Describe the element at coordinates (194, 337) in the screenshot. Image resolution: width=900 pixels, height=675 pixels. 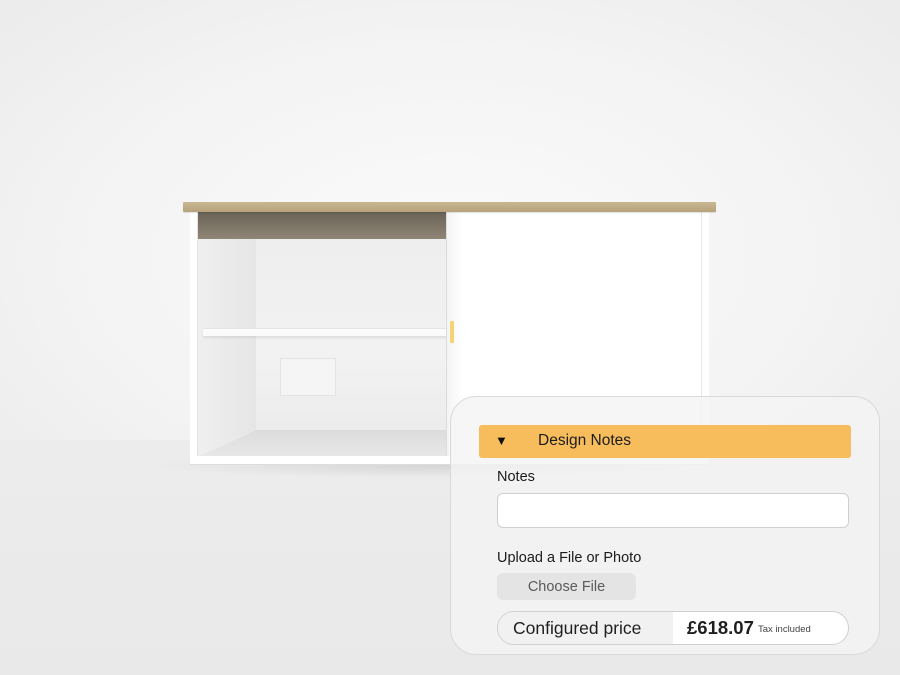
I see `cabinet-left-side` at that location.